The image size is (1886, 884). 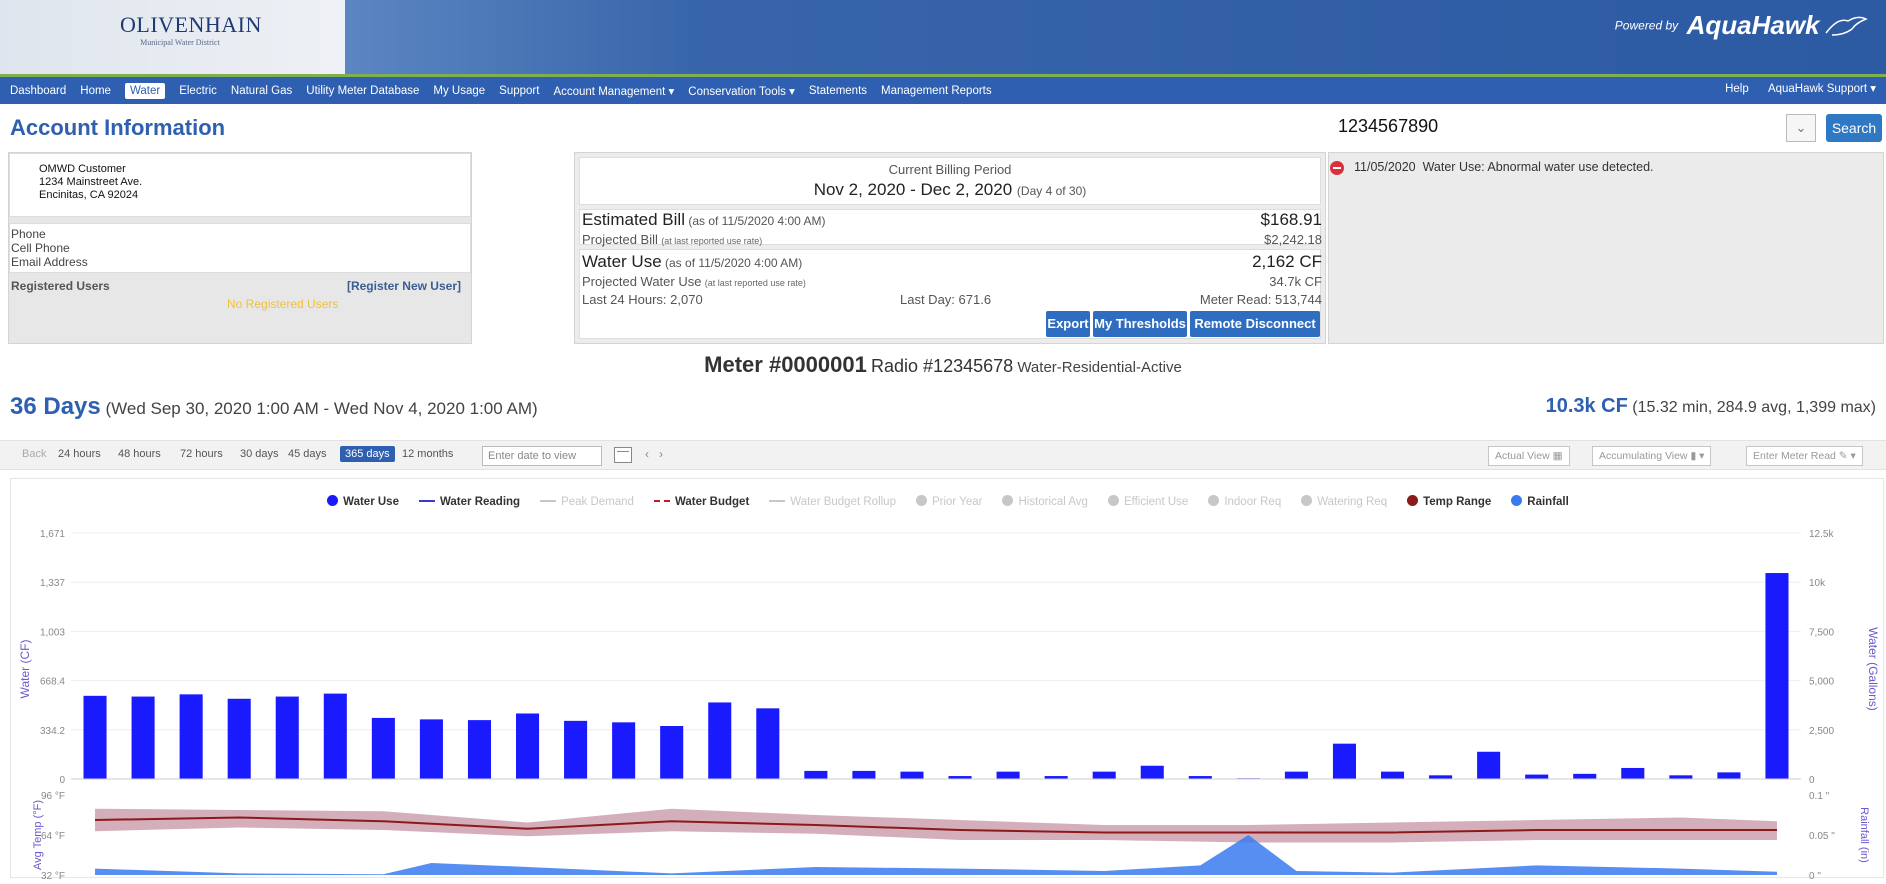 I want to click on period-12-months: 12 months, so click(x=427, y=454).